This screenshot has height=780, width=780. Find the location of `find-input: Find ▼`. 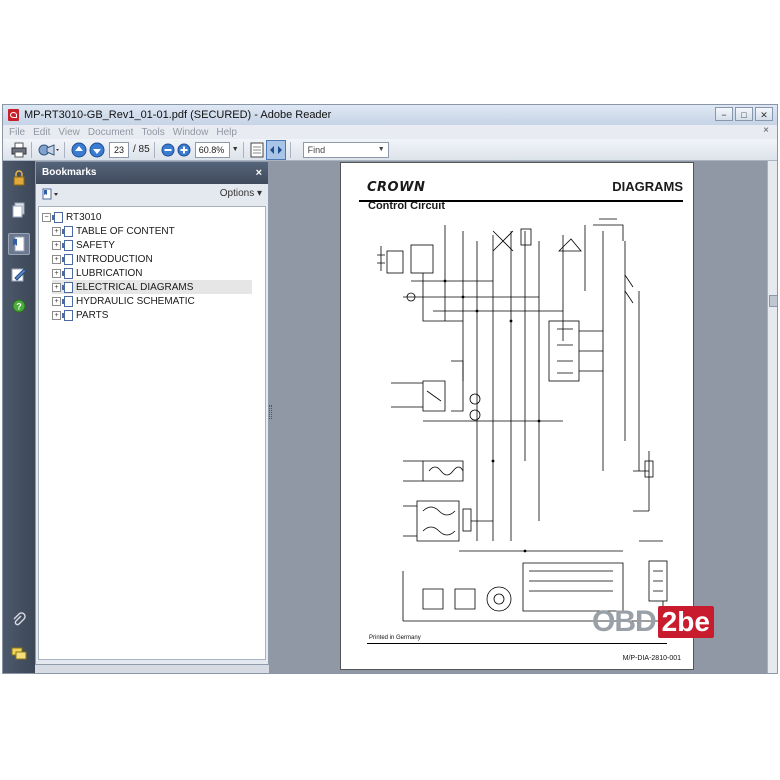

find-input: Find ▼ is located at coordinates (345, 149).